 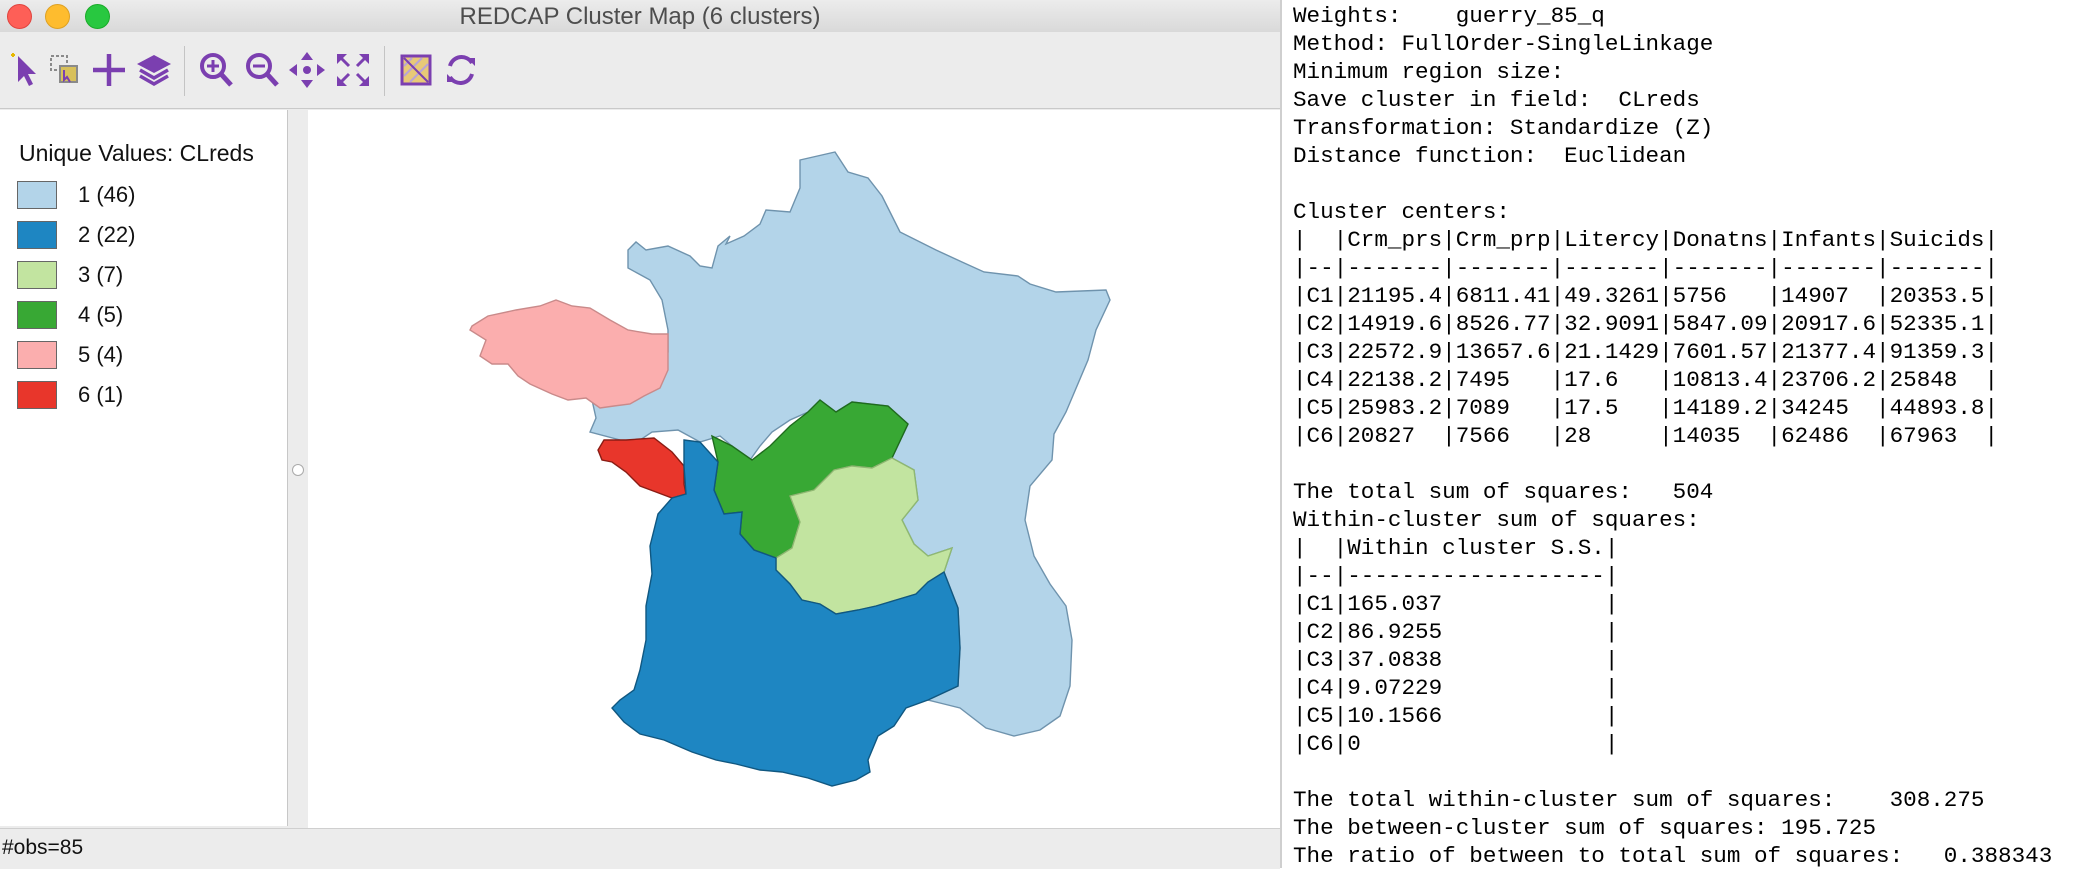 What do you see at coordinates (101, 394) in the screenshot?
I see `legend-label: 6 (1)` at bounding box center [101, 394].